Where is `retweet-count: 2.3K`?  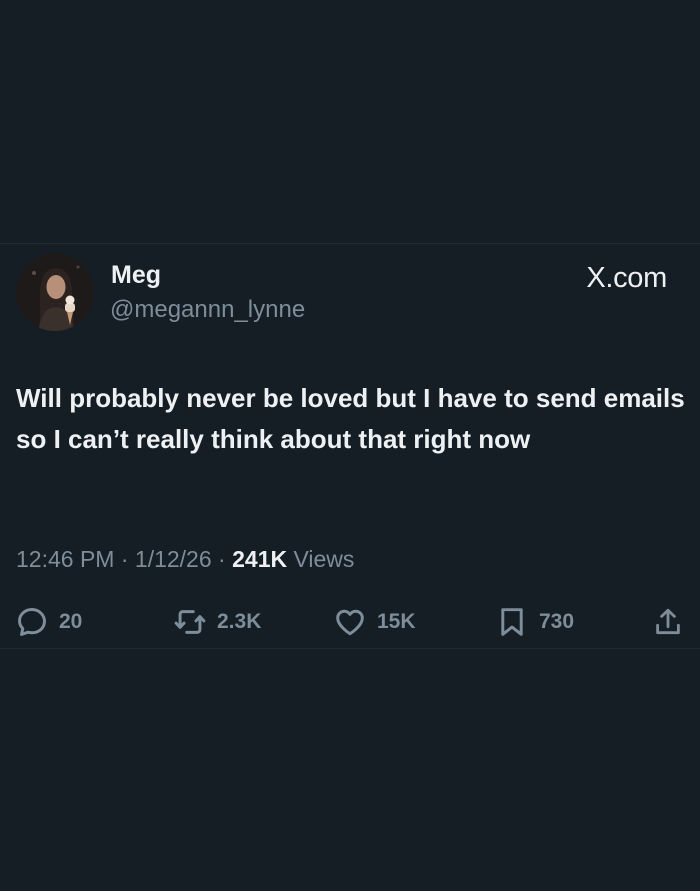 retweet-count: 2.3K is located at coordinates (239, 621).